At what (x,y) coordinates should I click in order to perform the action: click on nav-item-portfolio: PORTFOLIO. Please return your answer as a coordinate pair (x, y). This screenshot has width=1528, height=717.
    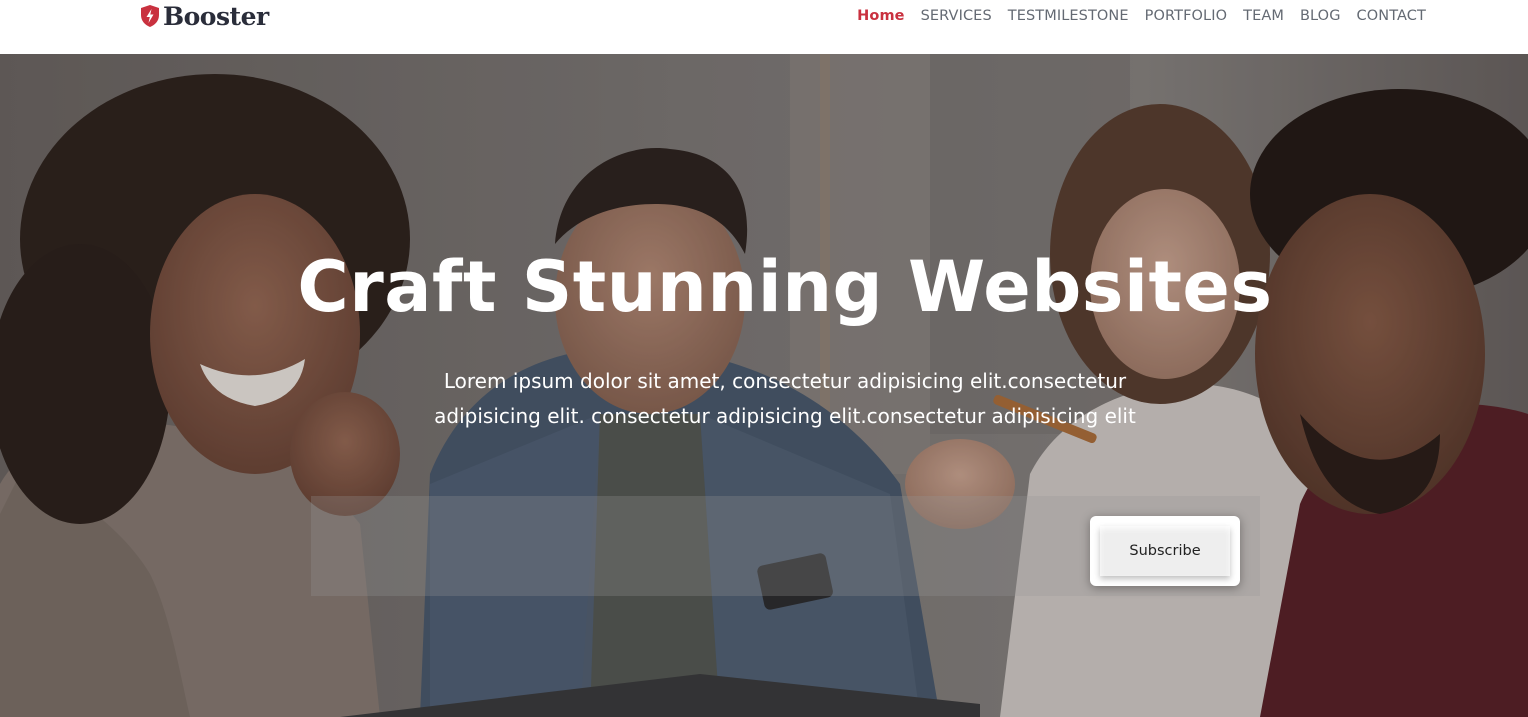
    Looking at the image, I should click on (1186, 16).